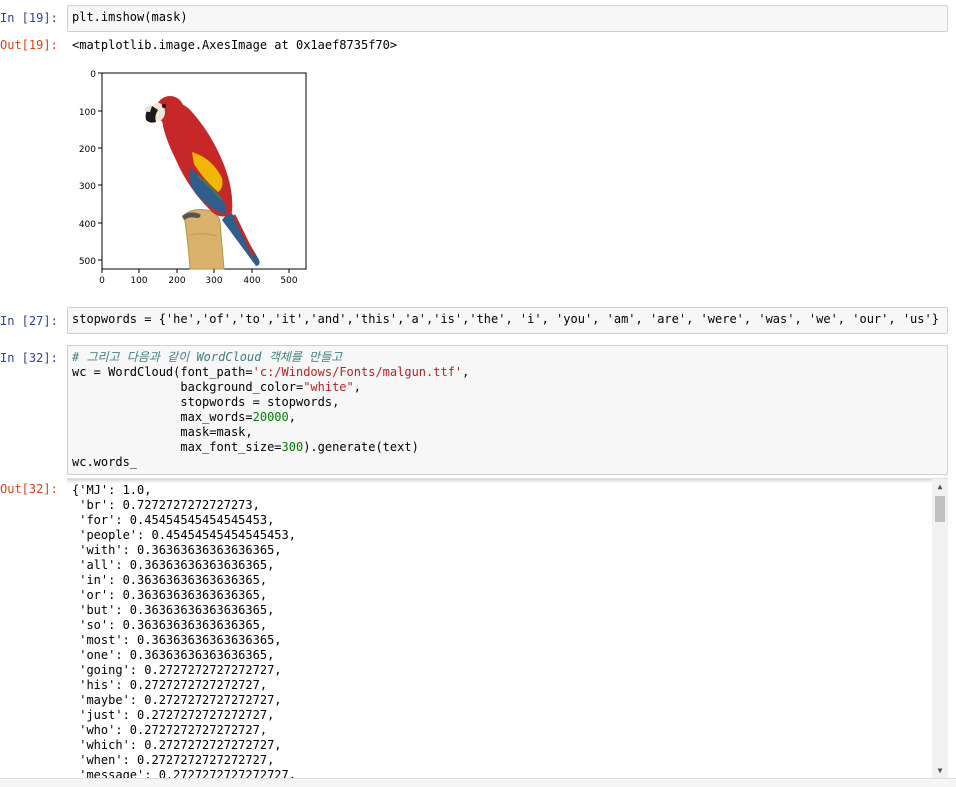  Describe the element at coordinates (170, 730) in the screenshot. I see `output-line: 'who': 0.2727272727272727,` at that location.